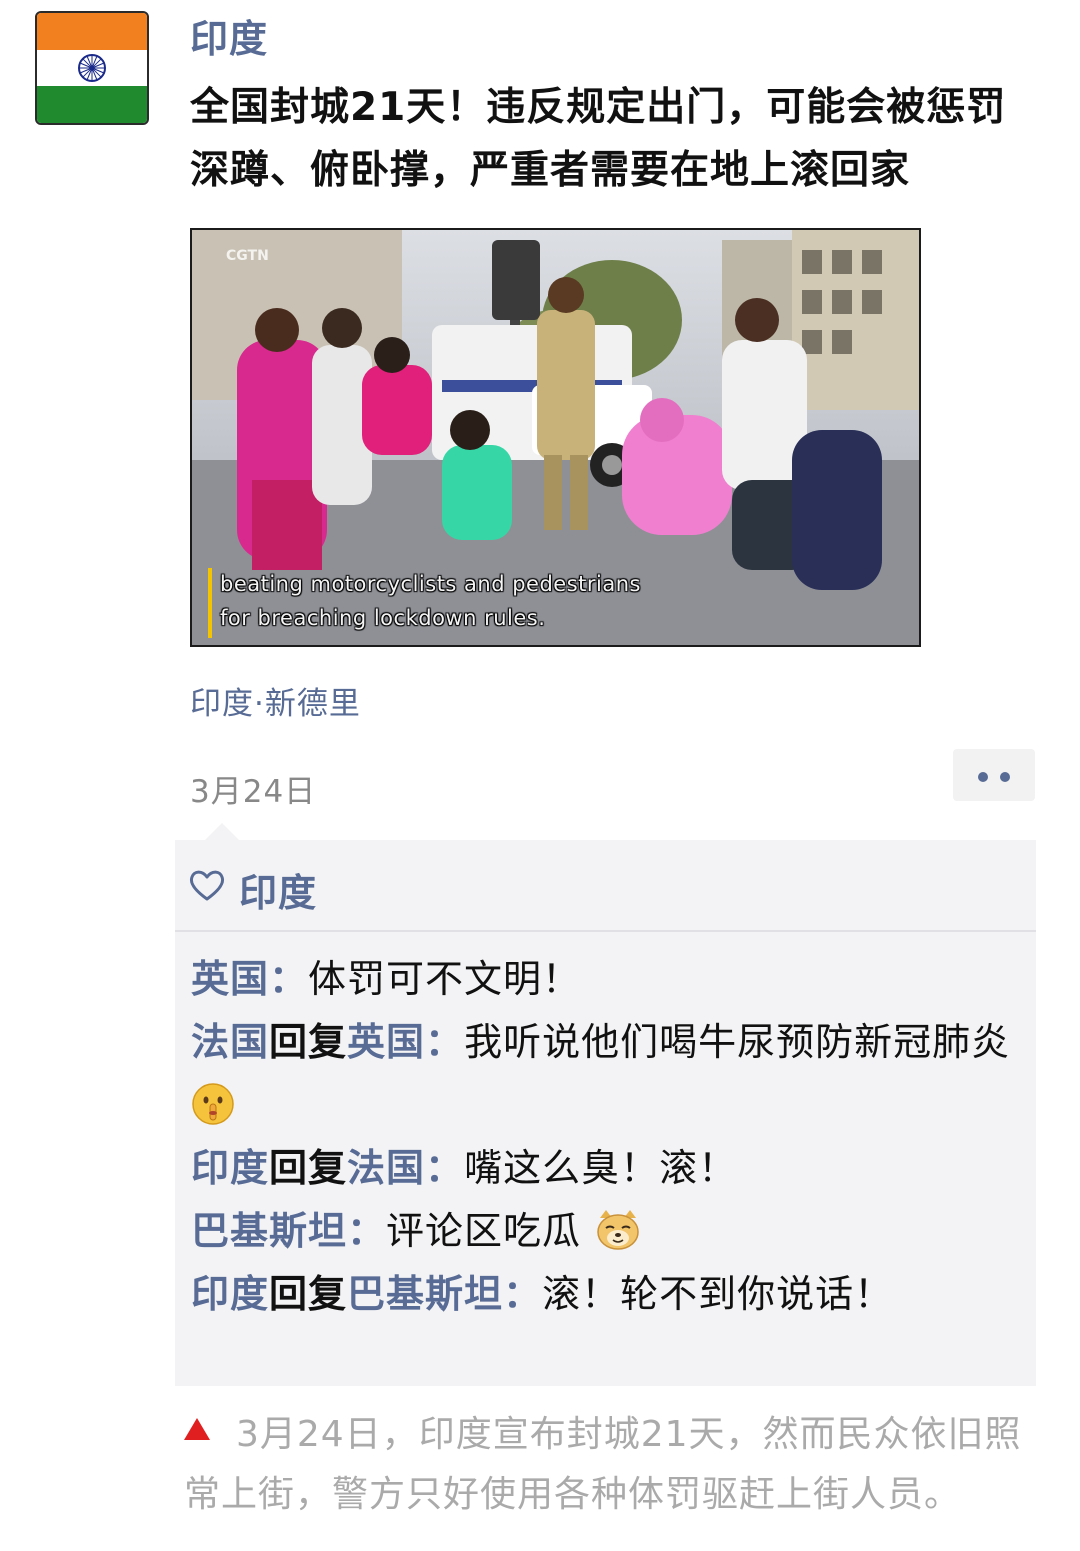  What do you see at coordinates (605, 886) in the screenshot?
I see `likes-row: 印度` at bounding box center [605, 886].